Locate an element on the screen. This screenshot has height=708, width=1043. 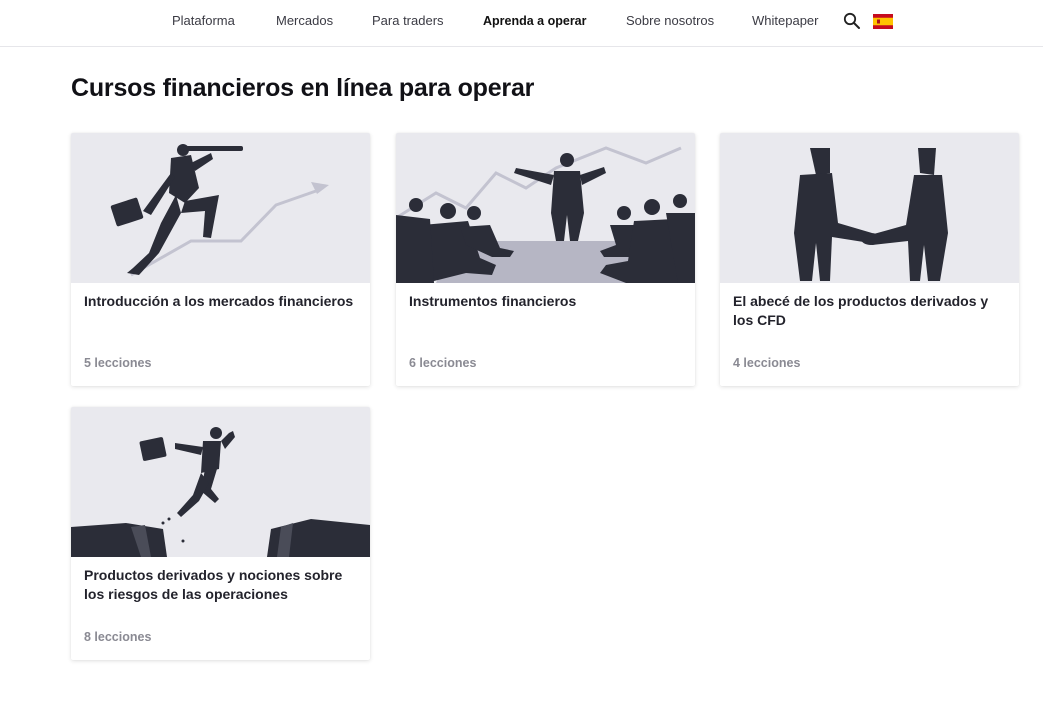
course-title: Instrumentos financieros is located at coordinates (493, 301).